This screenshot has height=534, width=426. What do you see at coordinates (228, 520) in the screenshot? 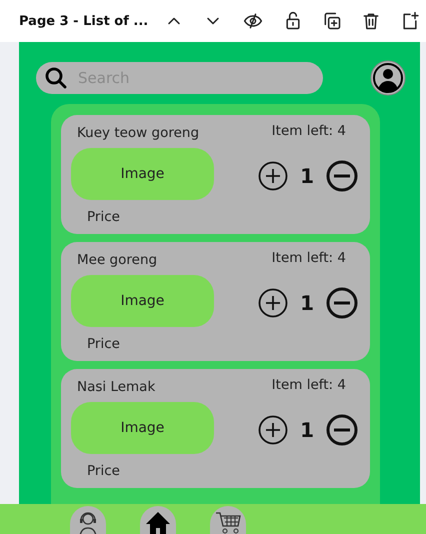
I see `cart-icon` at bounding box center [228, 520].